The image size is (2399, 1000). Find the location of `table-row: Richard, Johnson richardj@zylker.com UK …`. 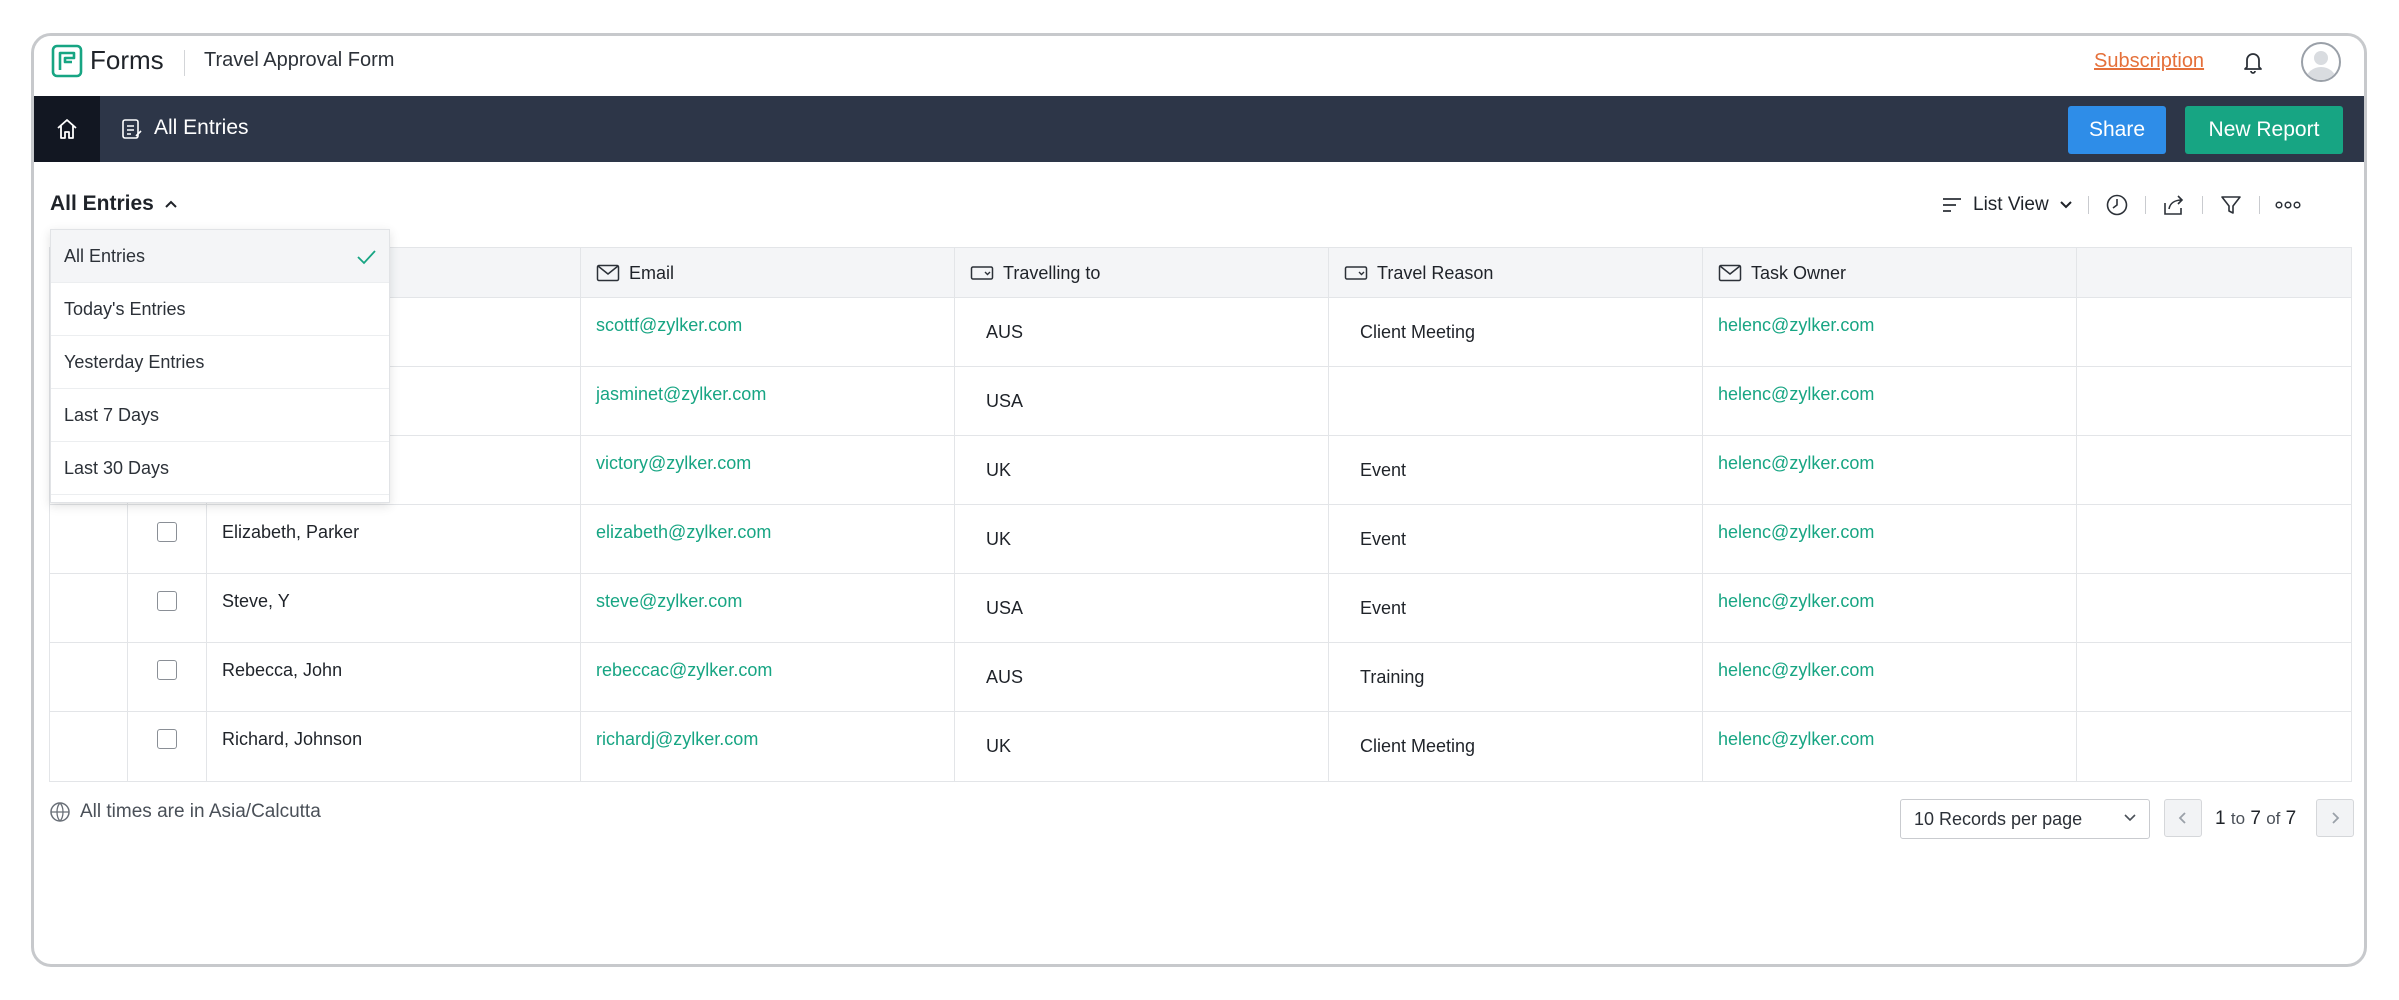

table-row: Richard, Johnson richardj@zylker.com UK … is located at coordinates (1200, 746).